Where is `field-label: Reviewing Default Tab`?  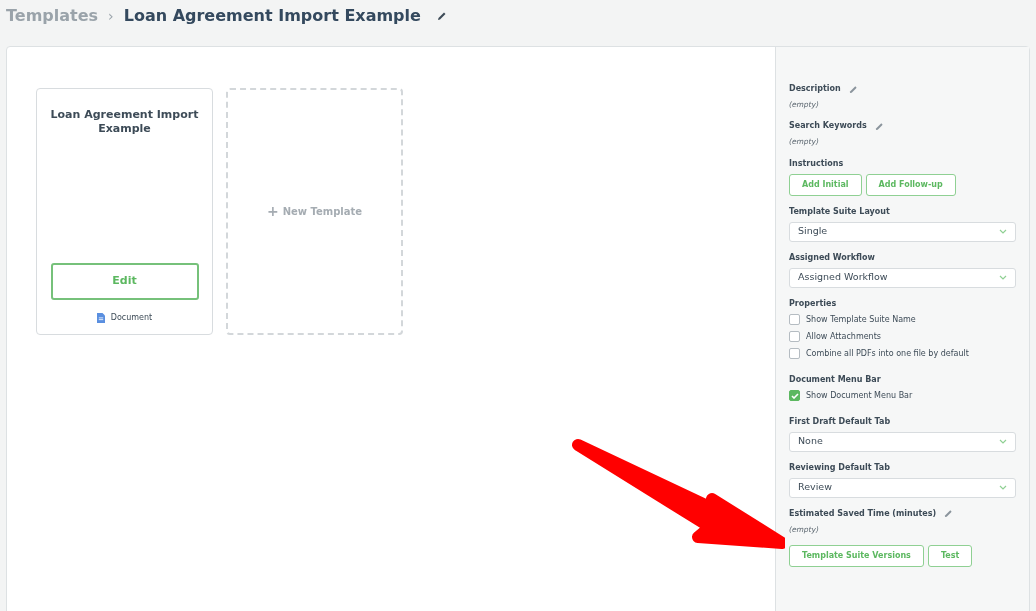 field-label: Reviewing Default Tab is located at coordinates (839, 467).